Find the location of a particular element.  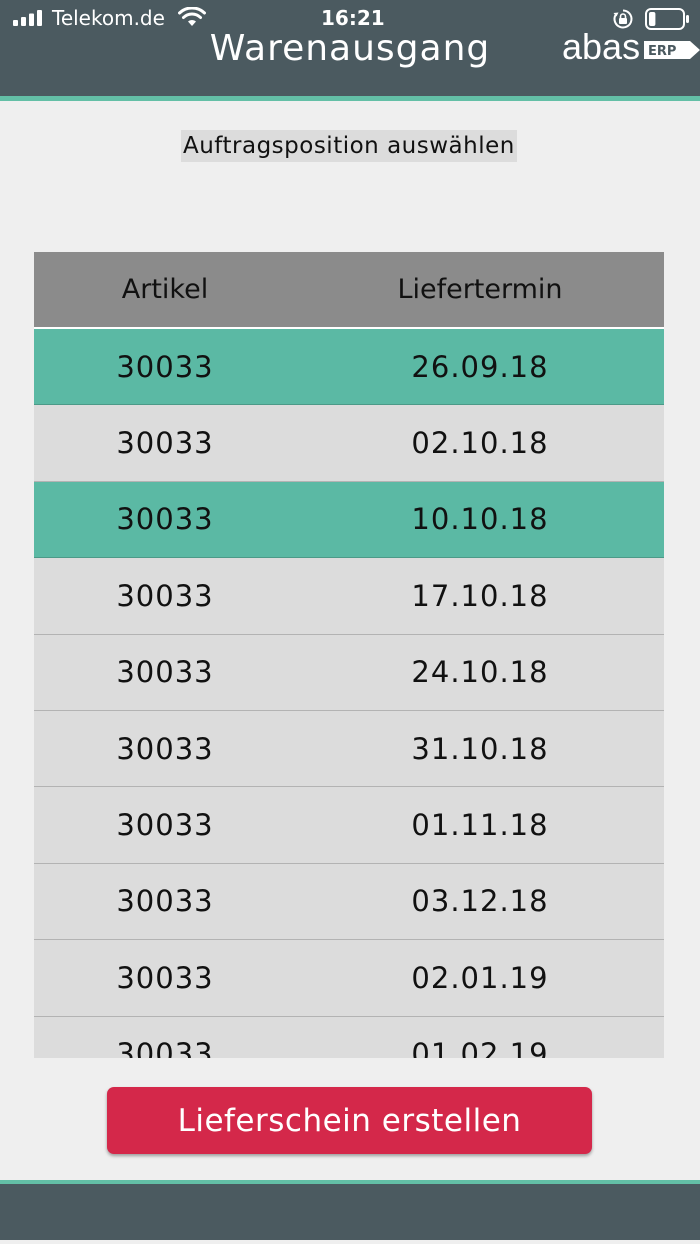

status-time: 16:21 is located at coordinates (353, 18).